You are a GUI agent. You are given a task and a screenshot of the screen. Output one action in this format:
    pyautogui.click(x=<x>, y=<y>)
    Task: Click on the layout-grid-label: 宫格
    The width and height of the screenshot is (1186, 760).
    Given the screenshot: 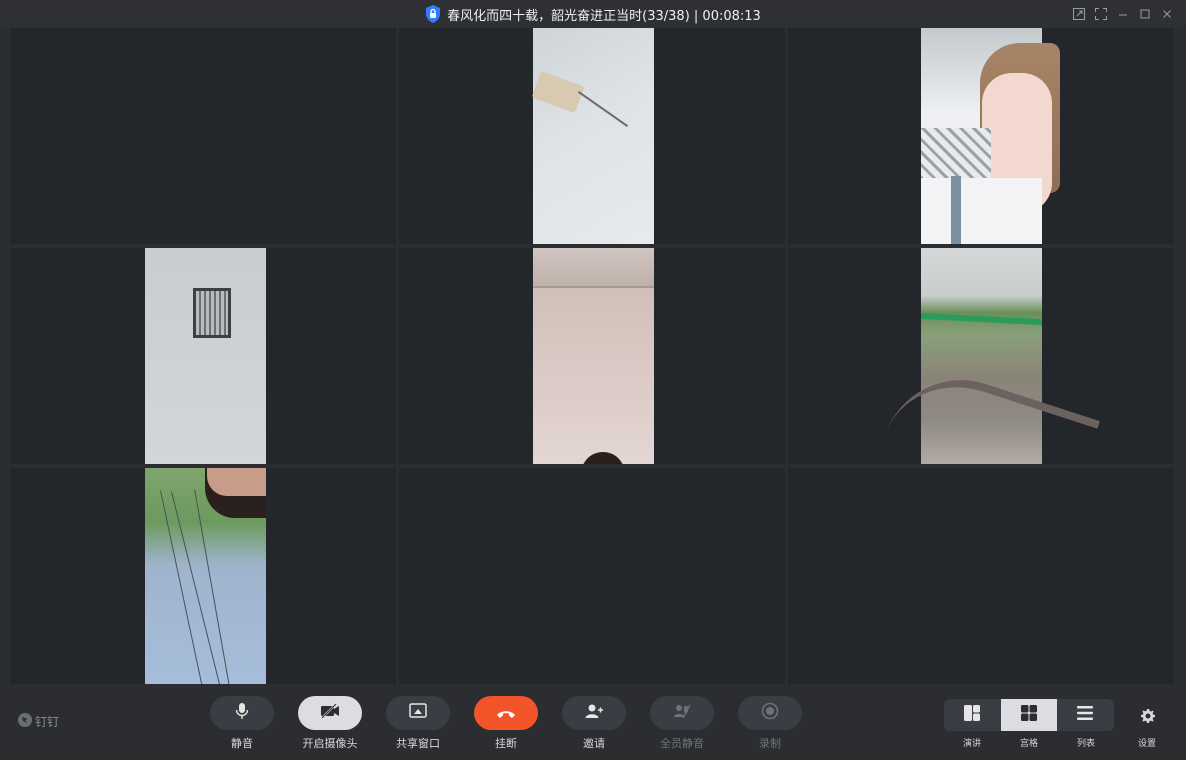 What is the action you would take?
    pyautogui.click(x=1029, y=744)
    